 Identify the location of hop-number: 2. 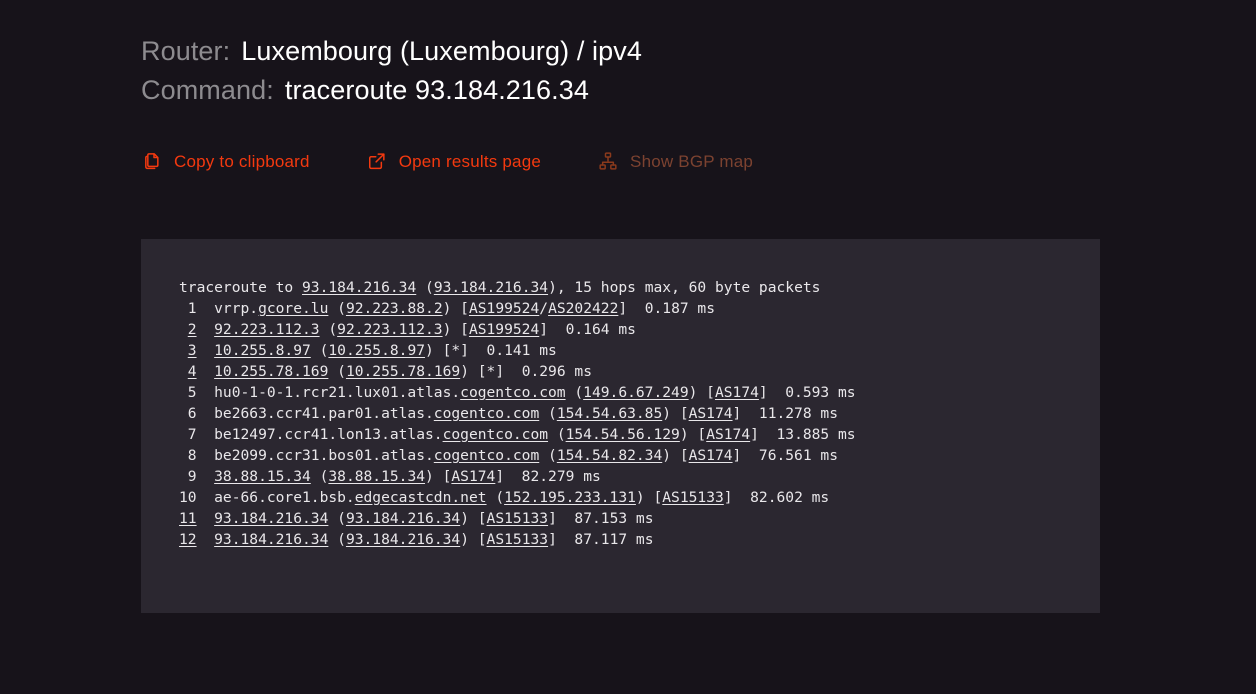
(188, 329).